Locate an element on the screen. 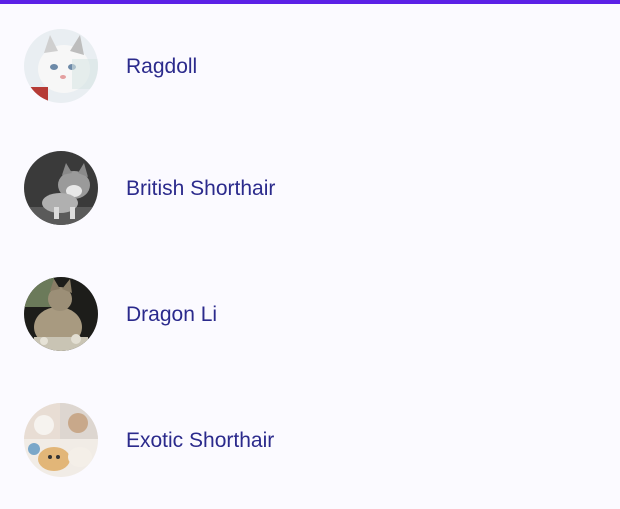  exotic-shorthair-cat-photo-icon is located at coordinates (61, 440).